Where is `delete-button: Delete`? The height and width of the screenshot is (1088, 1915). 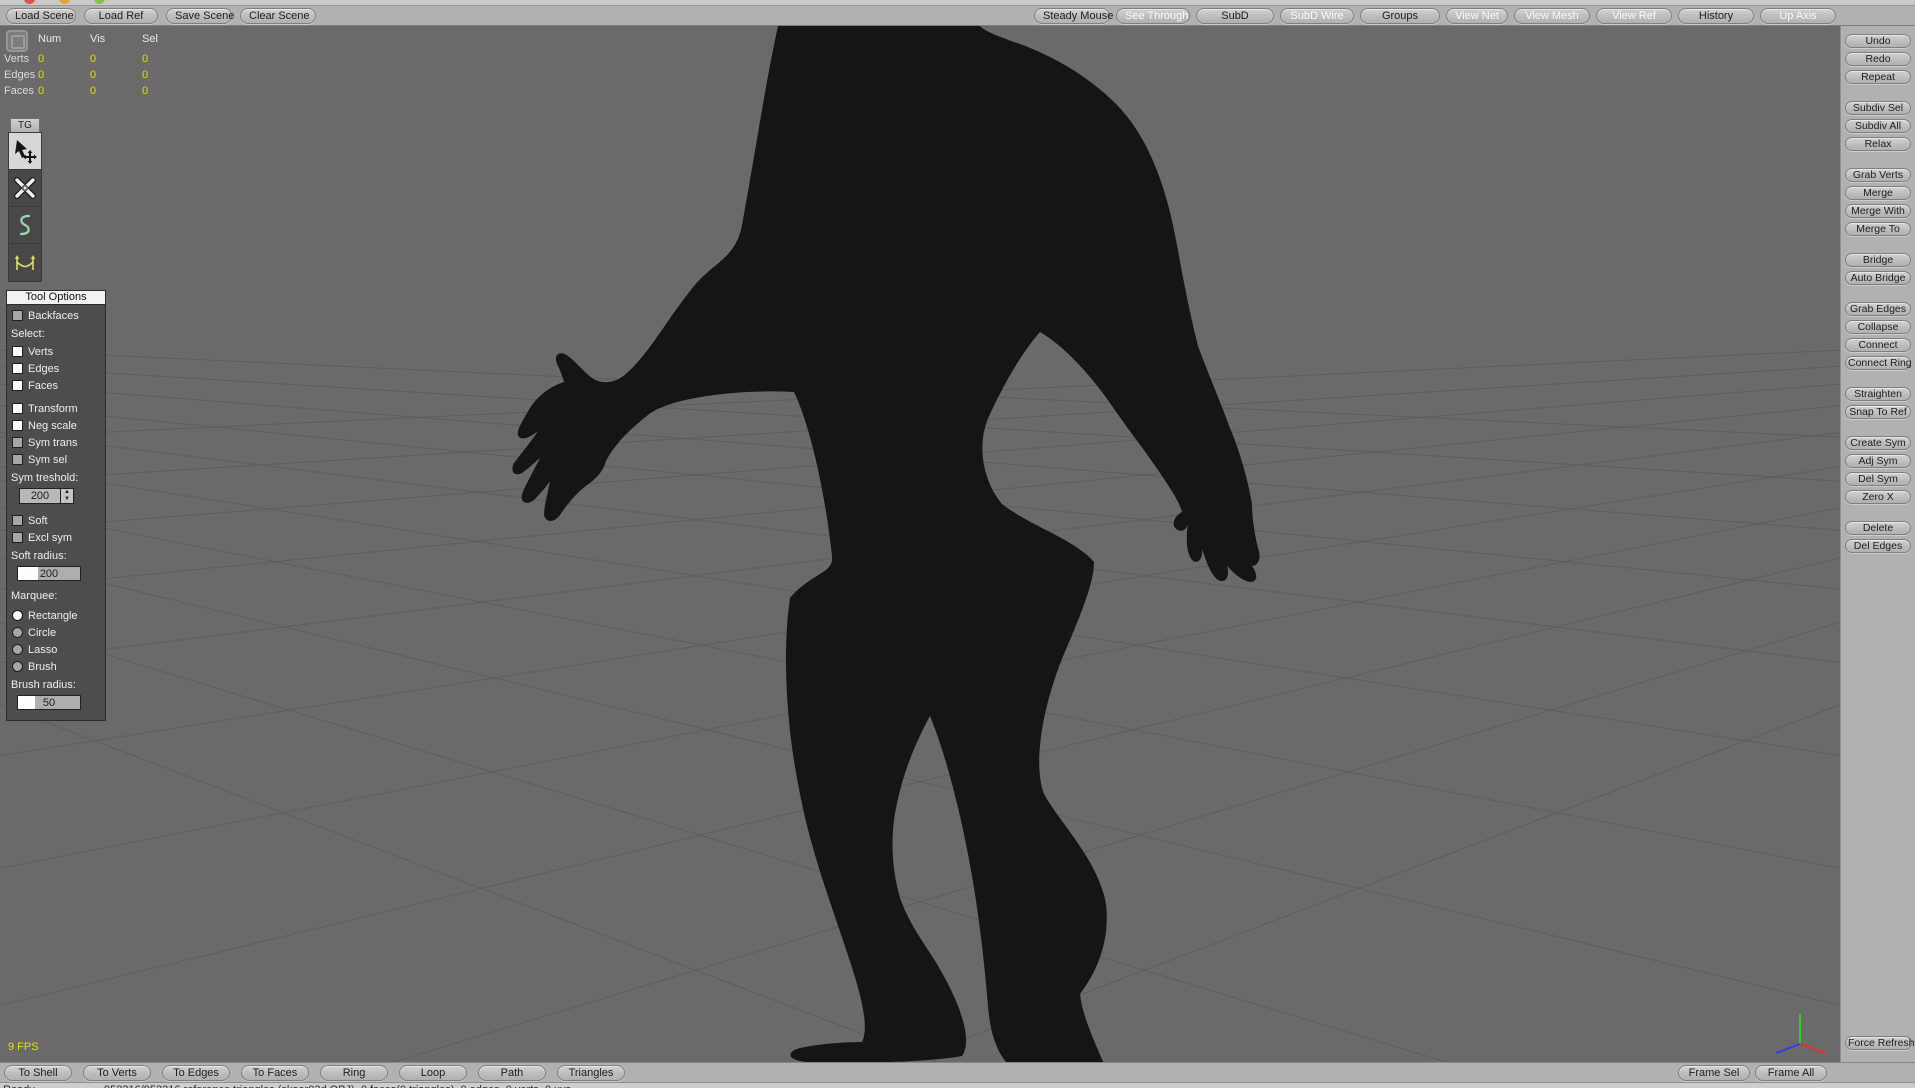
delete-button: Delete is located at coordinates (1878, 528).